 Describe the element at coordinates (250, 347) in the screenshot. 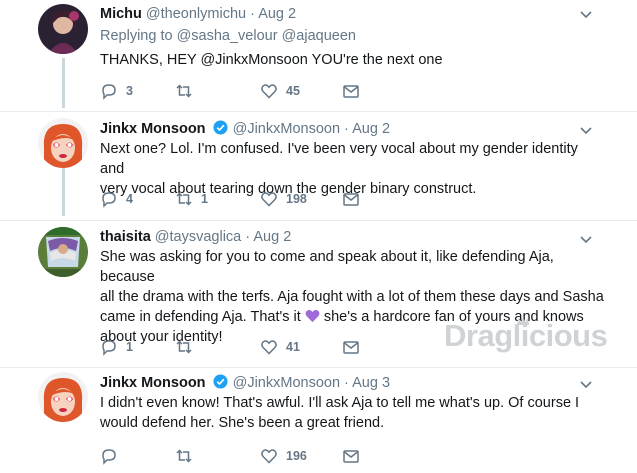

I see `tweet-actions: 1 41` at that location.